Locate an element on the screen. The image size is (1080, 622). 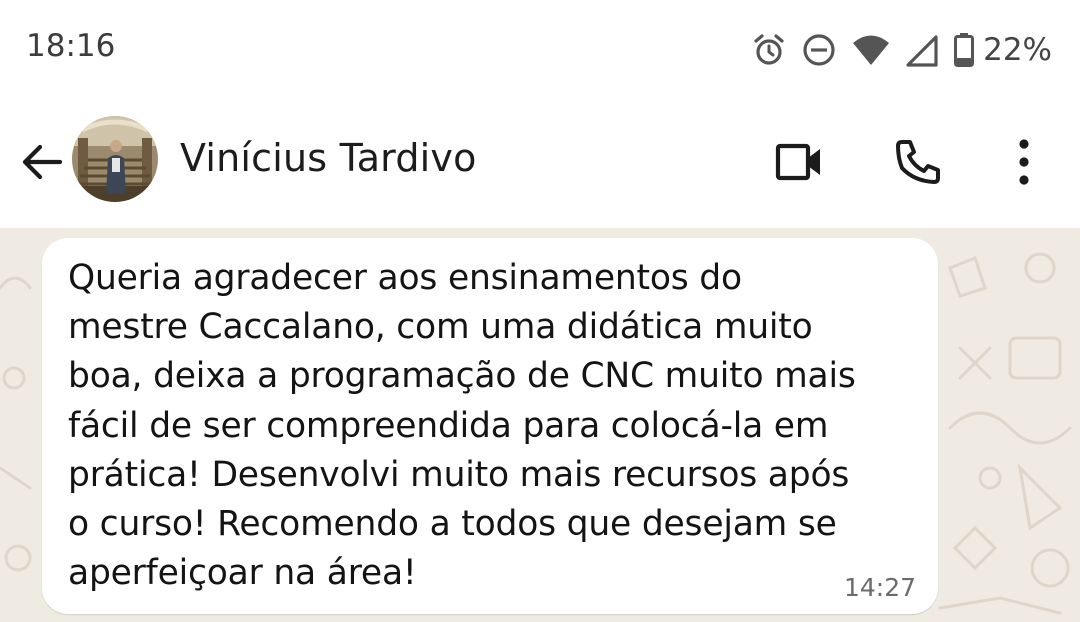
phone-icon is located at coordinates (918, 162).